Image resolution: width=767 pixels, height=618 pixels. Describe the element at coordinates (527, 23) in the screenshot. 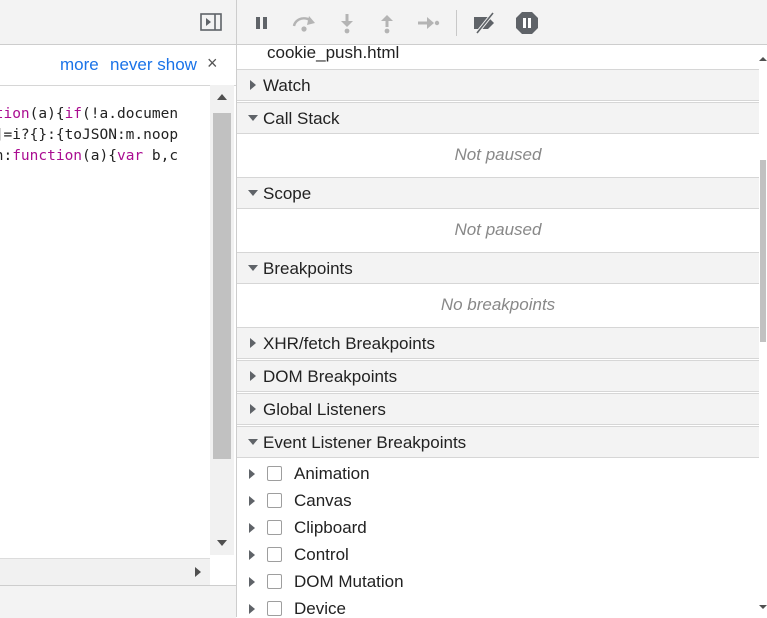

I see `pause-on-exceptions-icon` at that location.